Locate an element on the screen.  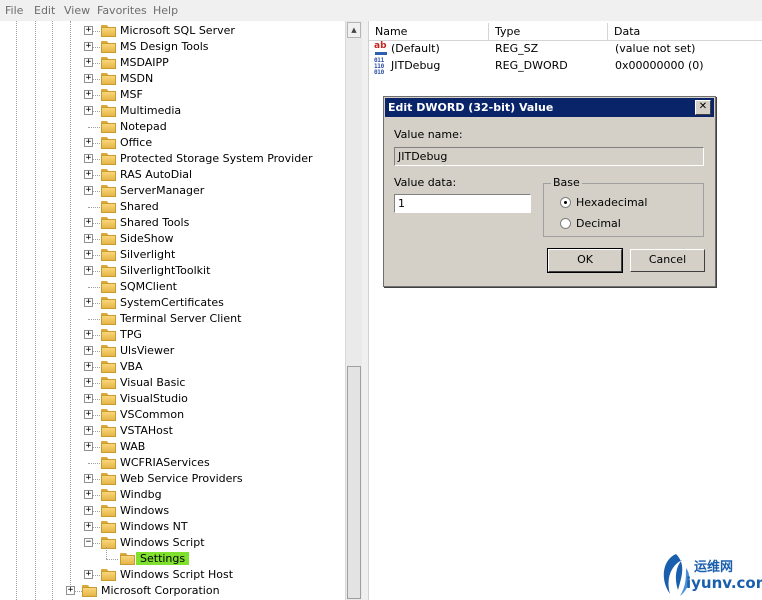
tree-node-label: MS Design Tools is located at coordinates (164, 46).